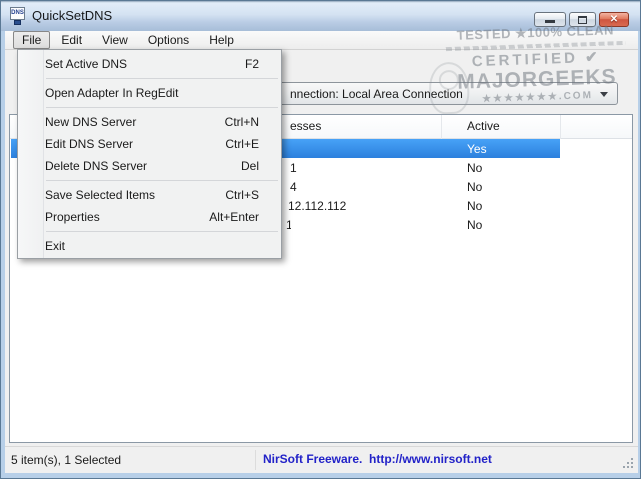 The image size is (641, 479). I want to click on menu-item-set-active-dns: Set Active DNS F2, so click(149, 64).